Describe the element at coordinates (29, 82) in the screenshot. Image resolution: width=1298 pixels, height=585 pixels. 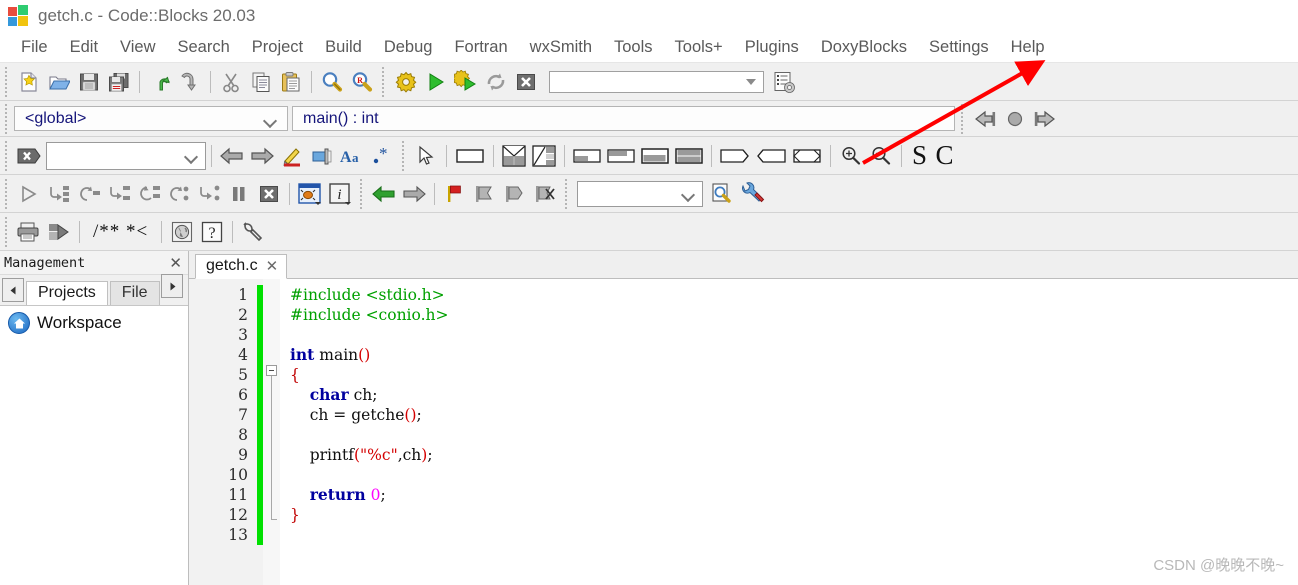
I see `new-file-icon` at that location.